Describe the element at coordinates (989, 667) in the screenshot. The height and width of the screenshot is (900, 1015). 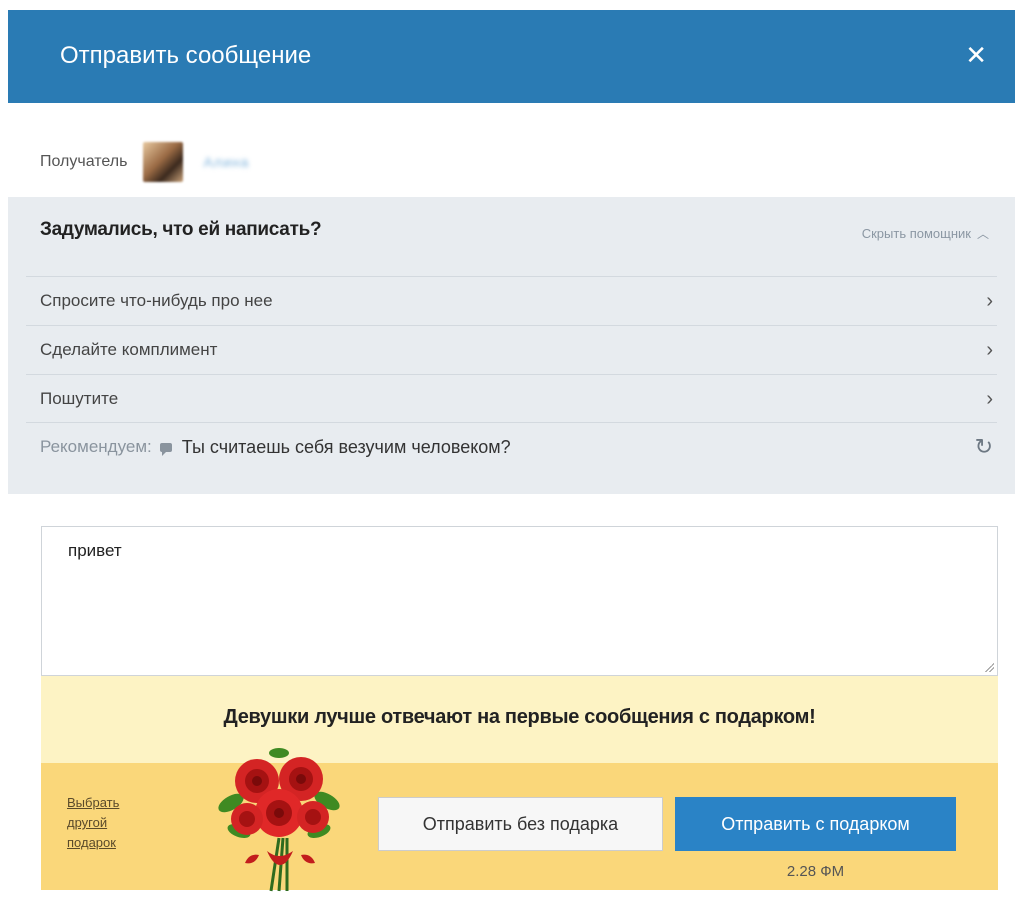
I see `resize-grip-icon` at that location.